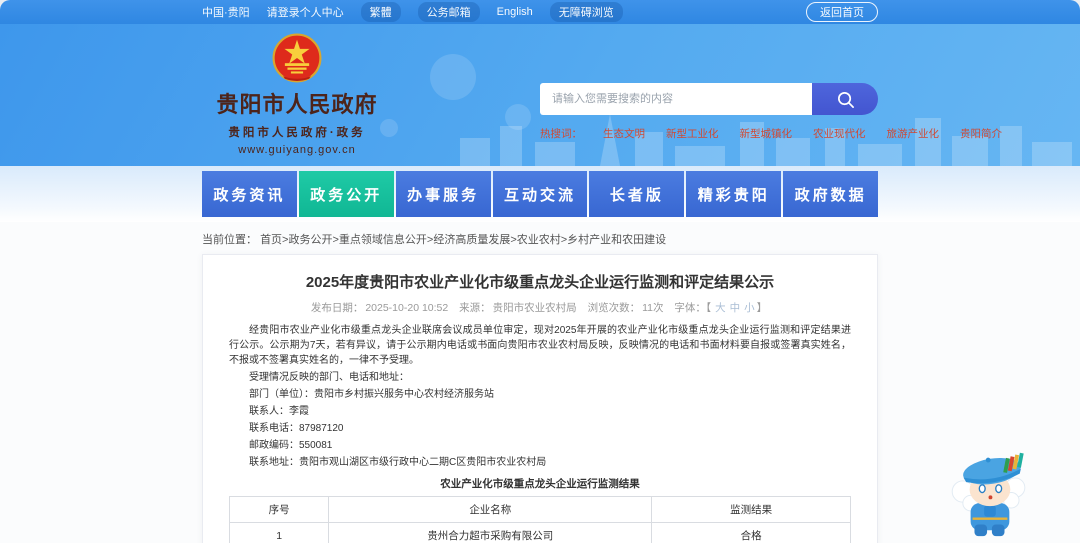  What do you see at coordinates (771, 124) in the screenshot?
I see `search-area: 热搜词： 生态文明 新型工业化 新型城镇化 农业现代化 旅游产业化 贵阳简介` at bounding box center [771, 124].